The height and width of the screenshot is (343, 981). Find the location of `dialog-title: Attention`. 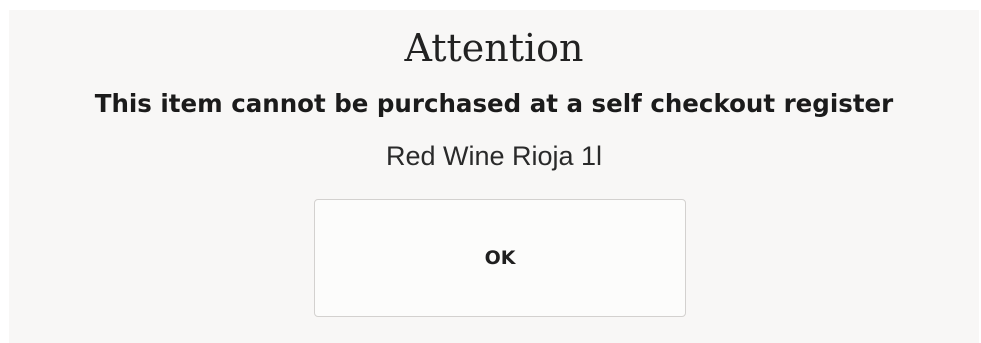

dialog-title: Attention is located at coordinates (494, 48).